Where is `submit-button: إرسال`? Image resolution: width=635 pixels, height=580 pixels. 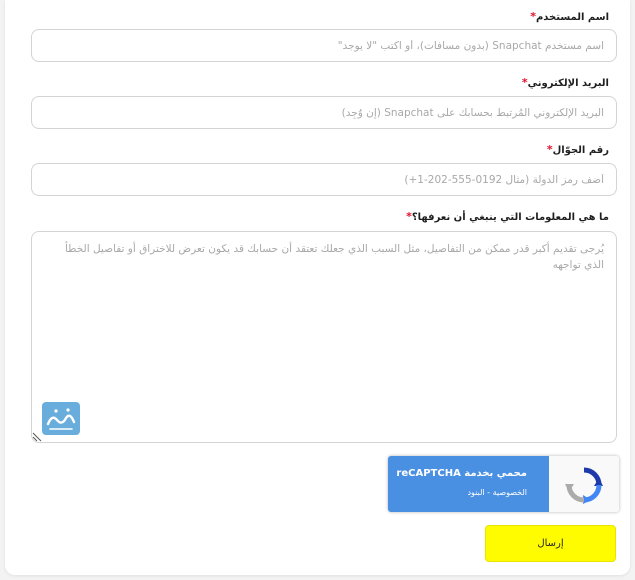 submit-button: إرسال is located at coordinates (550, 543).